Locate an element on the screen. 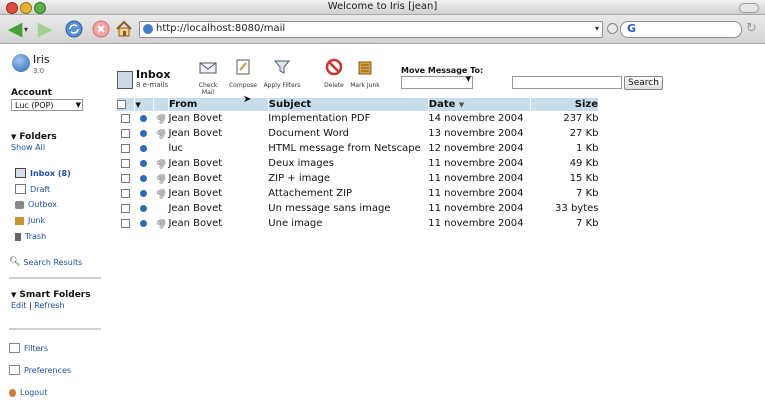 Image resolution: width=765 pixels, height=412 pixels. address-dropdown-icon: ▾ is located at coordinates (597, 28).